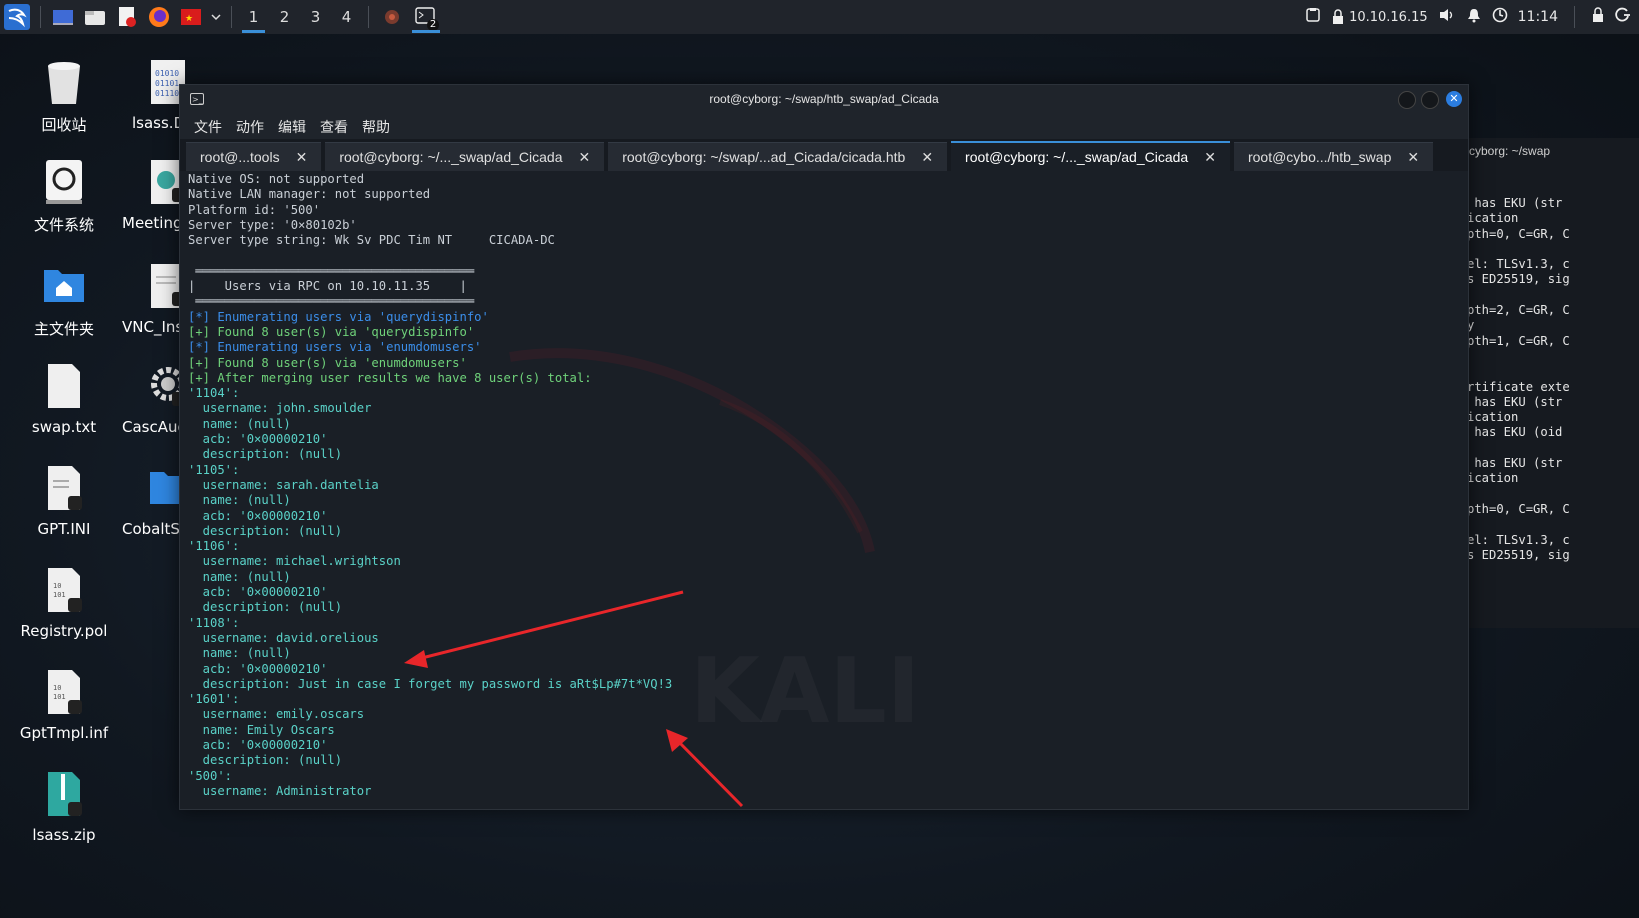  Describe the element at coordinates (261, 729) in the screenshot. I see `terminal-line: name: Emily Oscars` at that location.